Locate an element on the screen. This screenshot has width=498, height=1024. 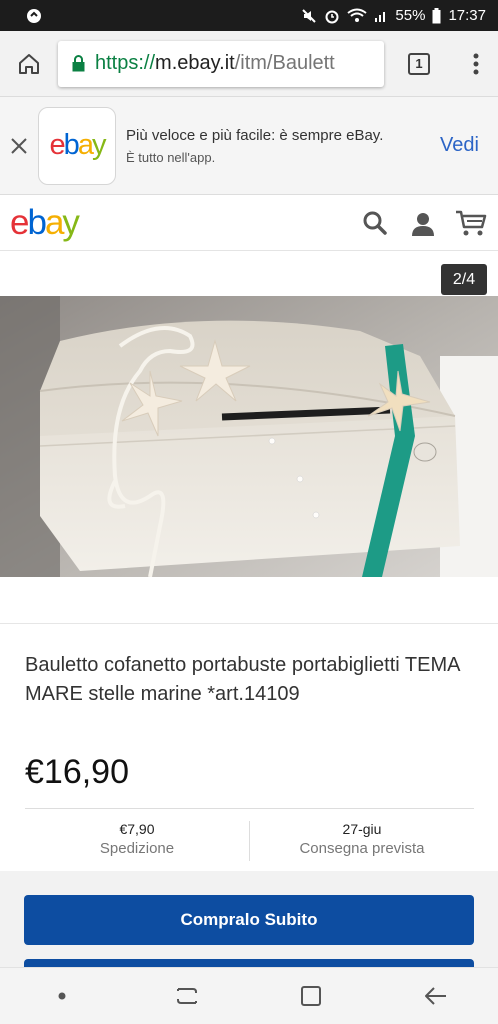
cart-icon is located at coordinates (471, 222).